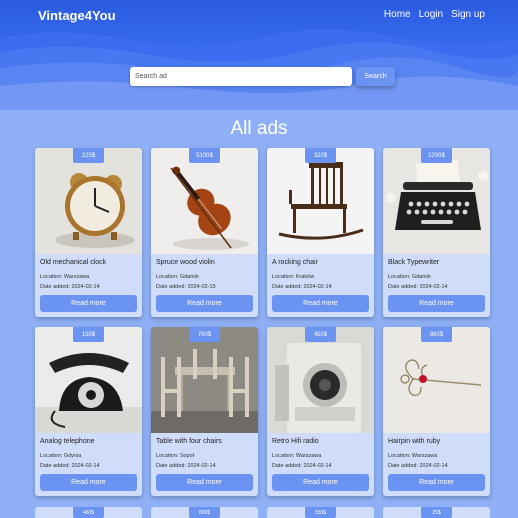 The width and height of the screenshot is (518, 518). Describe the element at coordinates (414, 262) in the screenshot. I see `ad-title: Black Typewriter` at that location.